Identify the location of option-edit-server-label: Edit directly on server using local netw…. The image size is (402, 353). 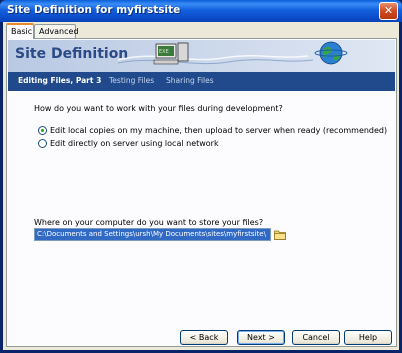
(134, 143).